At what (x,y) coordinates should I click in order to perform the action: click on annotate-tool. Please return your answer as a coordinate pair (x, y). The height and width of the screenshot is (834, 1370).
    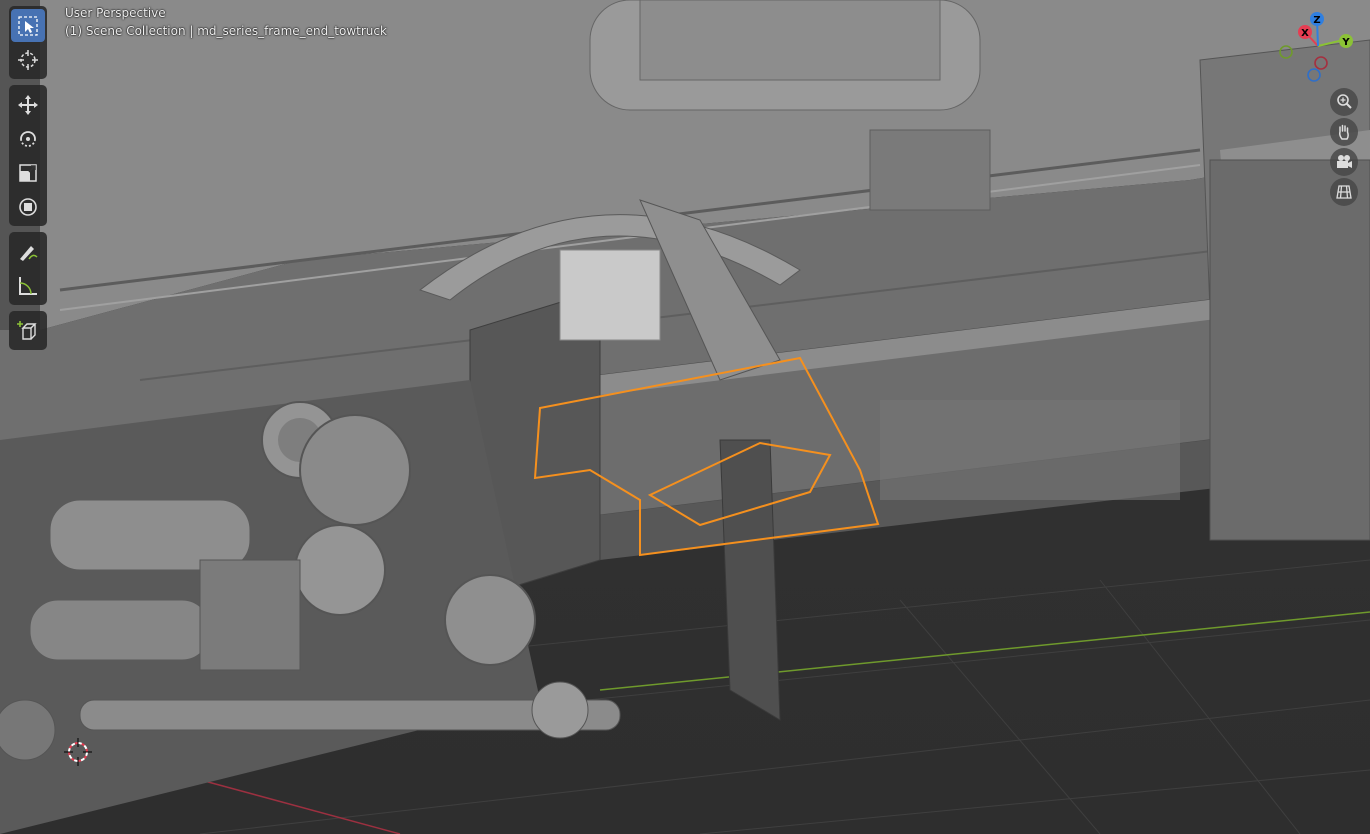
    Looking at the image, I should click on (28, 251).